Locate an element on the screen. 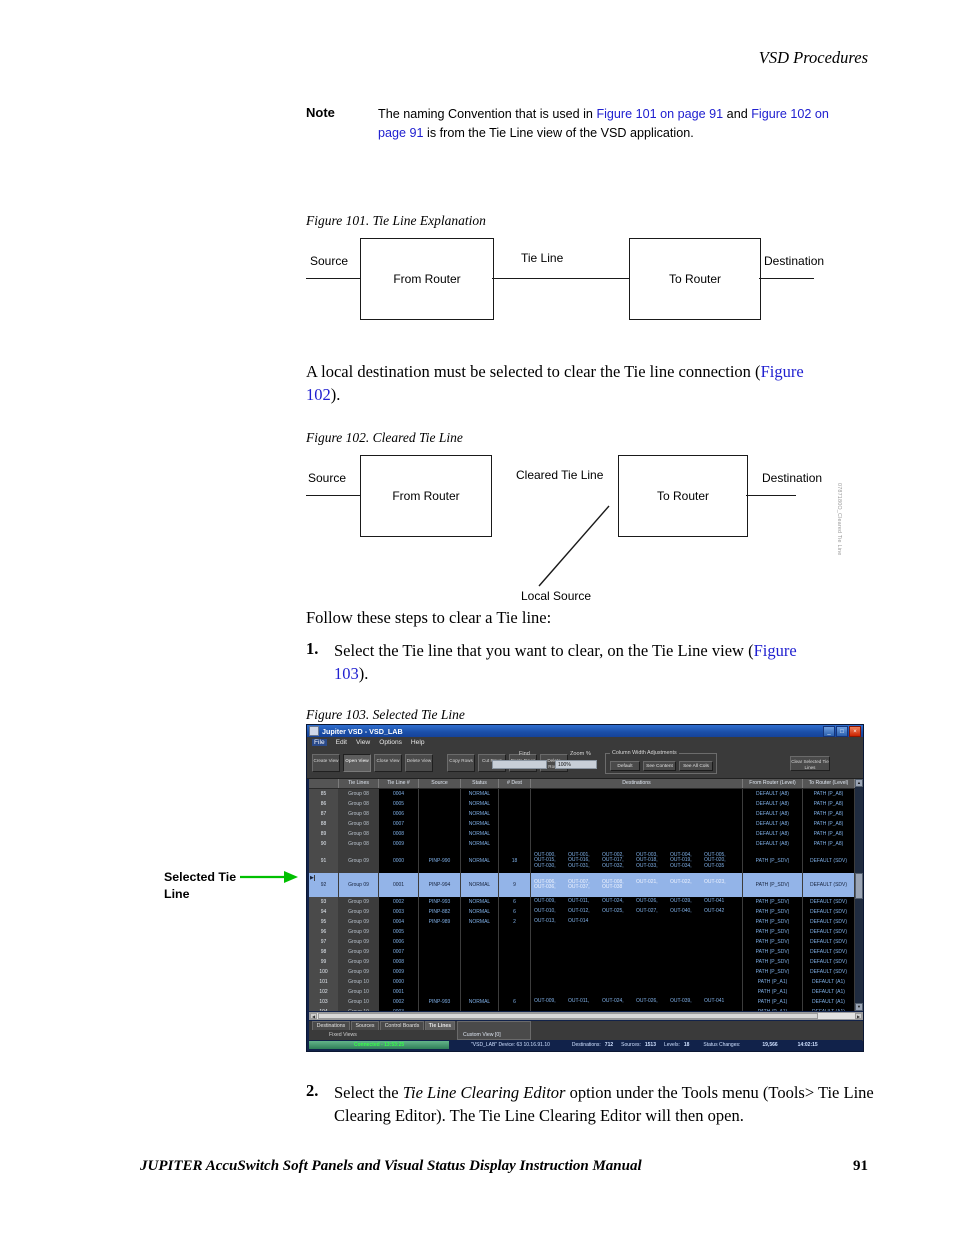 This screenshot has width=954, height=1235. menu-file: File is located at coordinates (319, 742).